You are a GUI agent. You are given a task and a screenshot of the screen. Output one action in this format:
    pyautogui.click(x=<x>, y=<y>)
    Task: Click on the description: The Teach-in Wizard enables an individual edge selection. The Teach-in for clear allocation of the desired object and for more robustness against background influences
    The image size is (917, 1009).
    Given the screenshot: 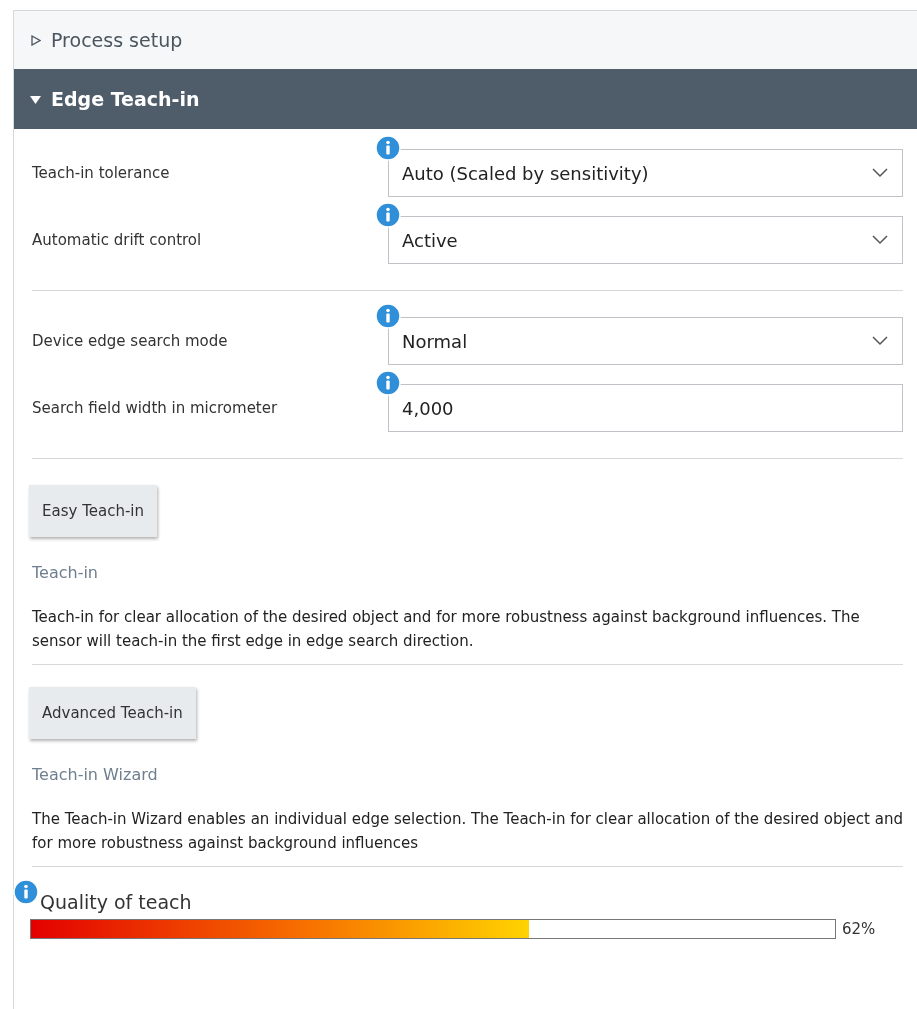 What is the action you would take?
    pyautogui.click(x=467, y=831)
    